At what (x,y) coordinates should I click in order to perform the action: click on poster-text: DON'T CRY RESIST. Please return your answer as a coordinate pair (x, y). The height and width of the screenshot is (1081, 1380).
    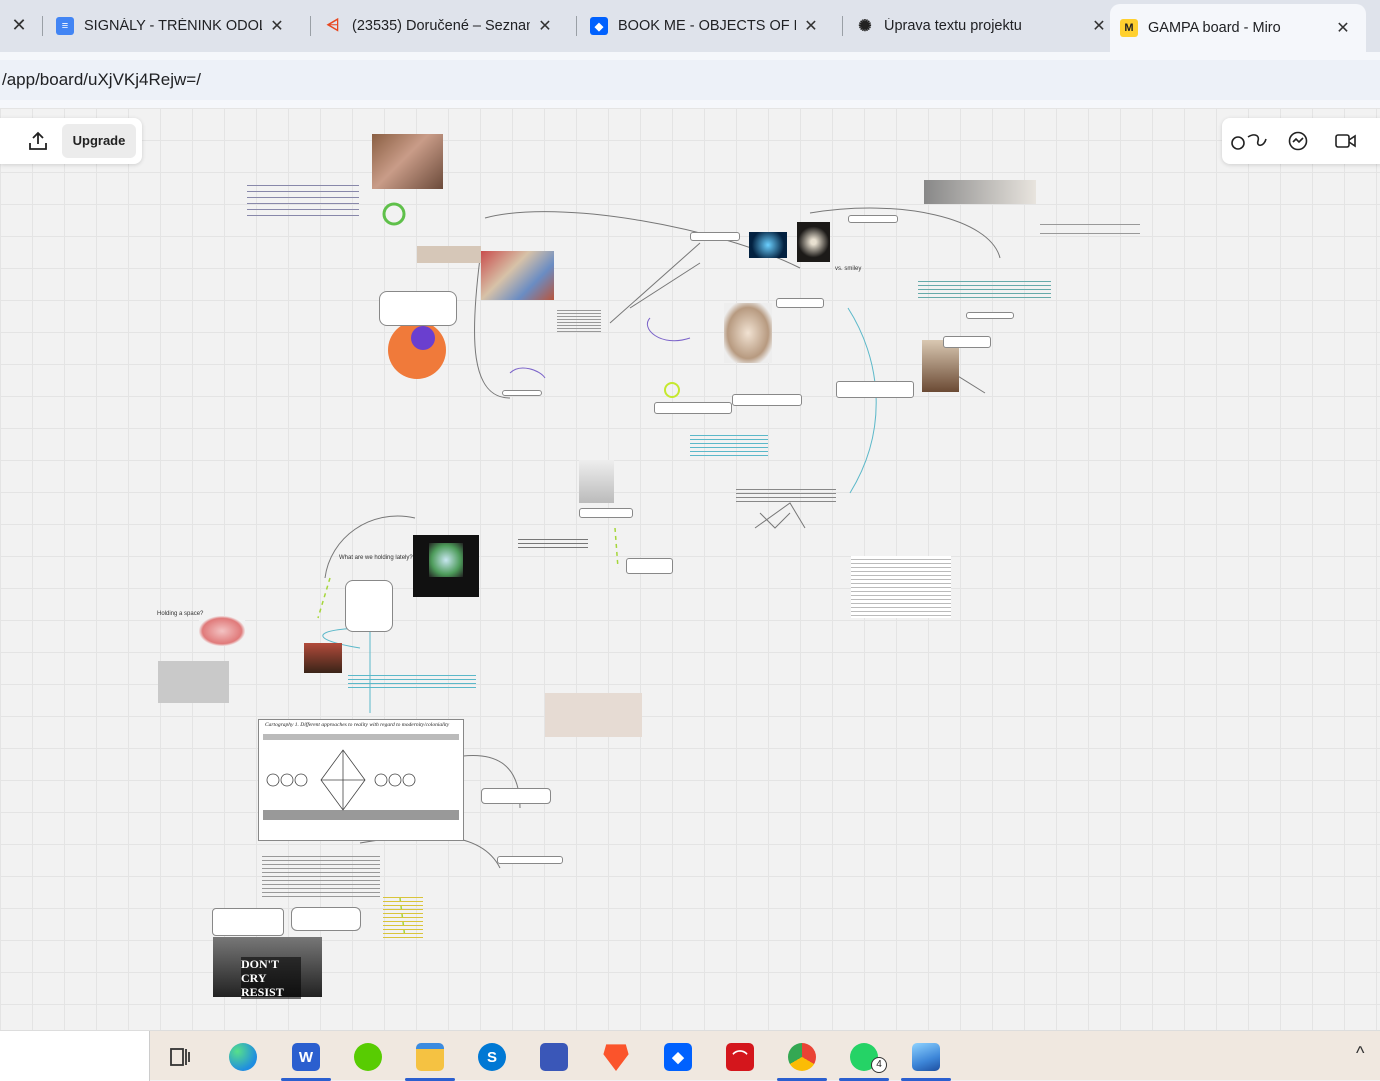
    Looking at the image, I should click on (271, 978).